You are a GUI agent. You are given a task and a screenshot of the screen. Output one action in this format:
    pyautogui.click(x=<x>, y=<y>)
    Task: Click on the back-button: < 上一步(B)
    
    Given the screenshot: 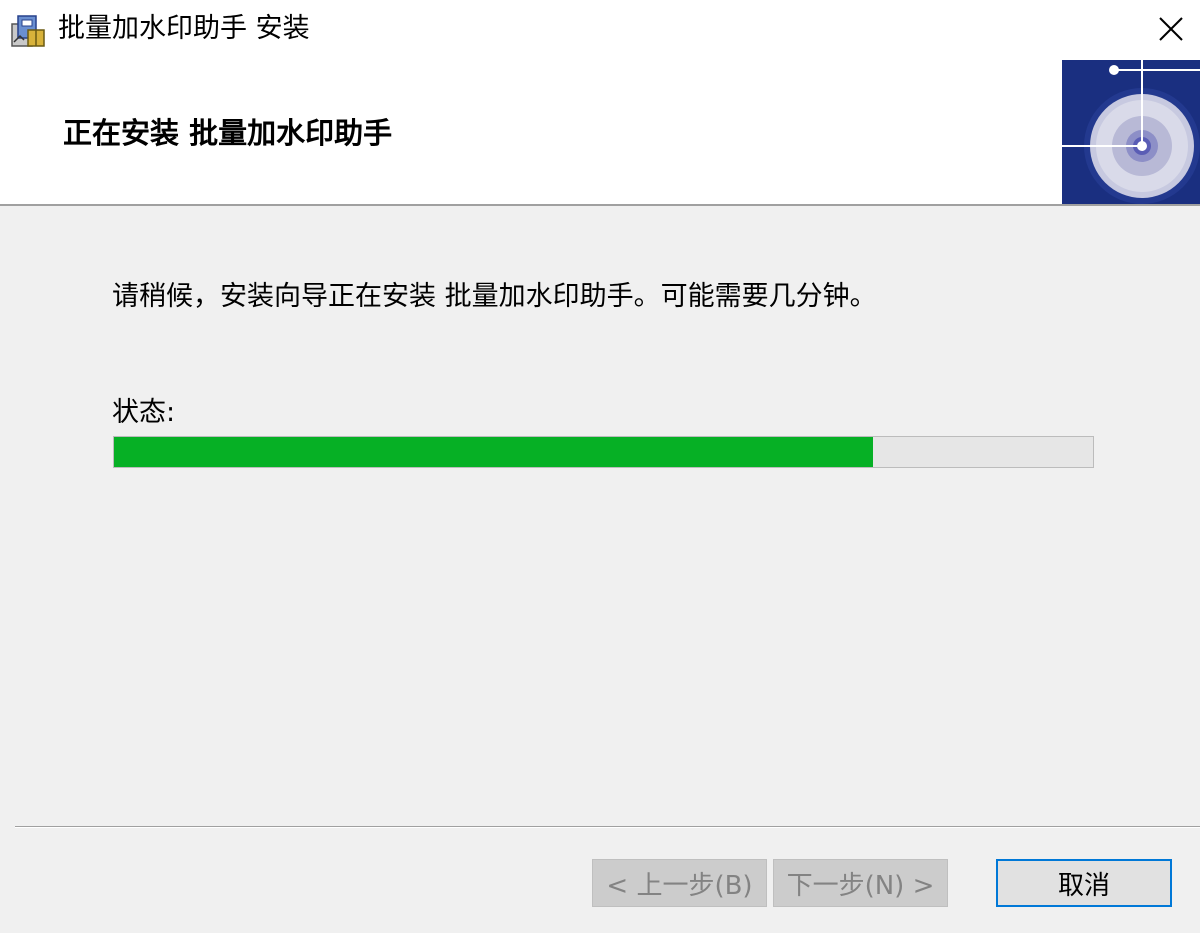 What is the action you would take?
    pyautogui.click(x=679, y=883)
    